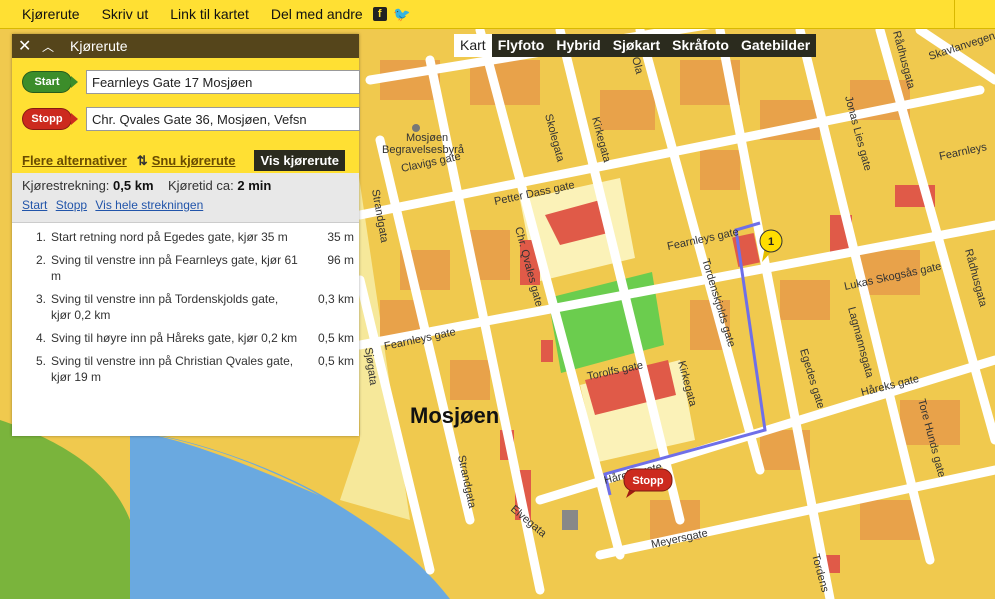 The height and width of the screenshot is (599, 995). Describe the element at coordinates (71, 205) in the screenshot. I see `zoom-stop-link: Stopp` at that location.